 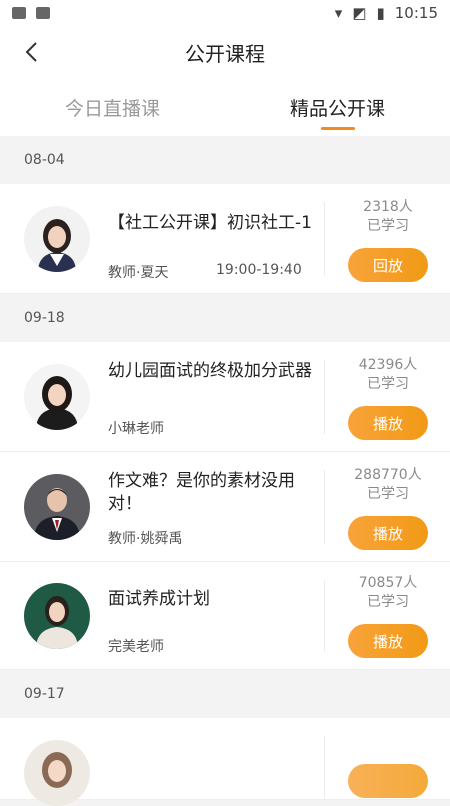 I want to click on back-button, so click(x=32, y=52).